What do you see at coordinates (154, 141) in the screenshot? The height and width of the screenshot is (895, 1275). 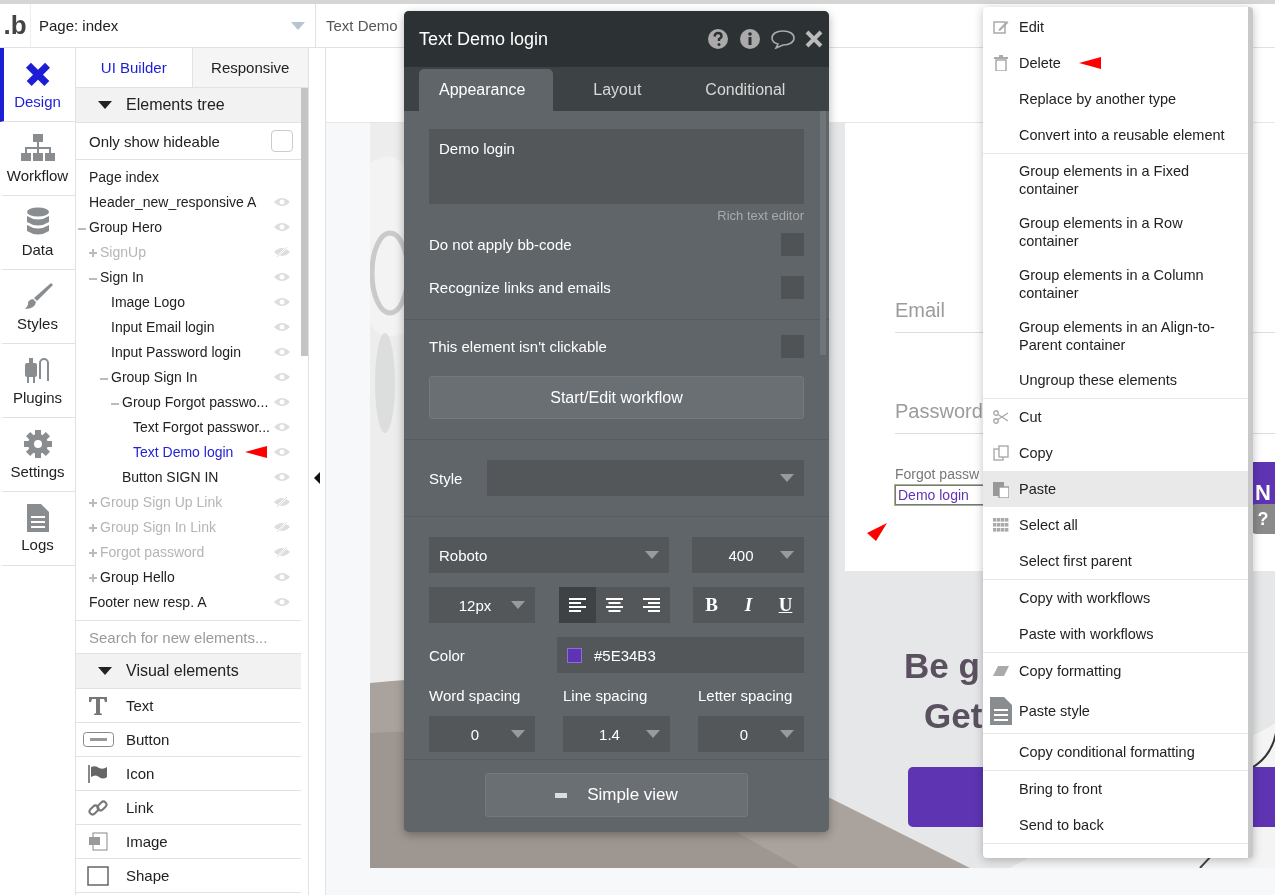 I see `option-label: Only show hideable` at bounding box center [154, 141].